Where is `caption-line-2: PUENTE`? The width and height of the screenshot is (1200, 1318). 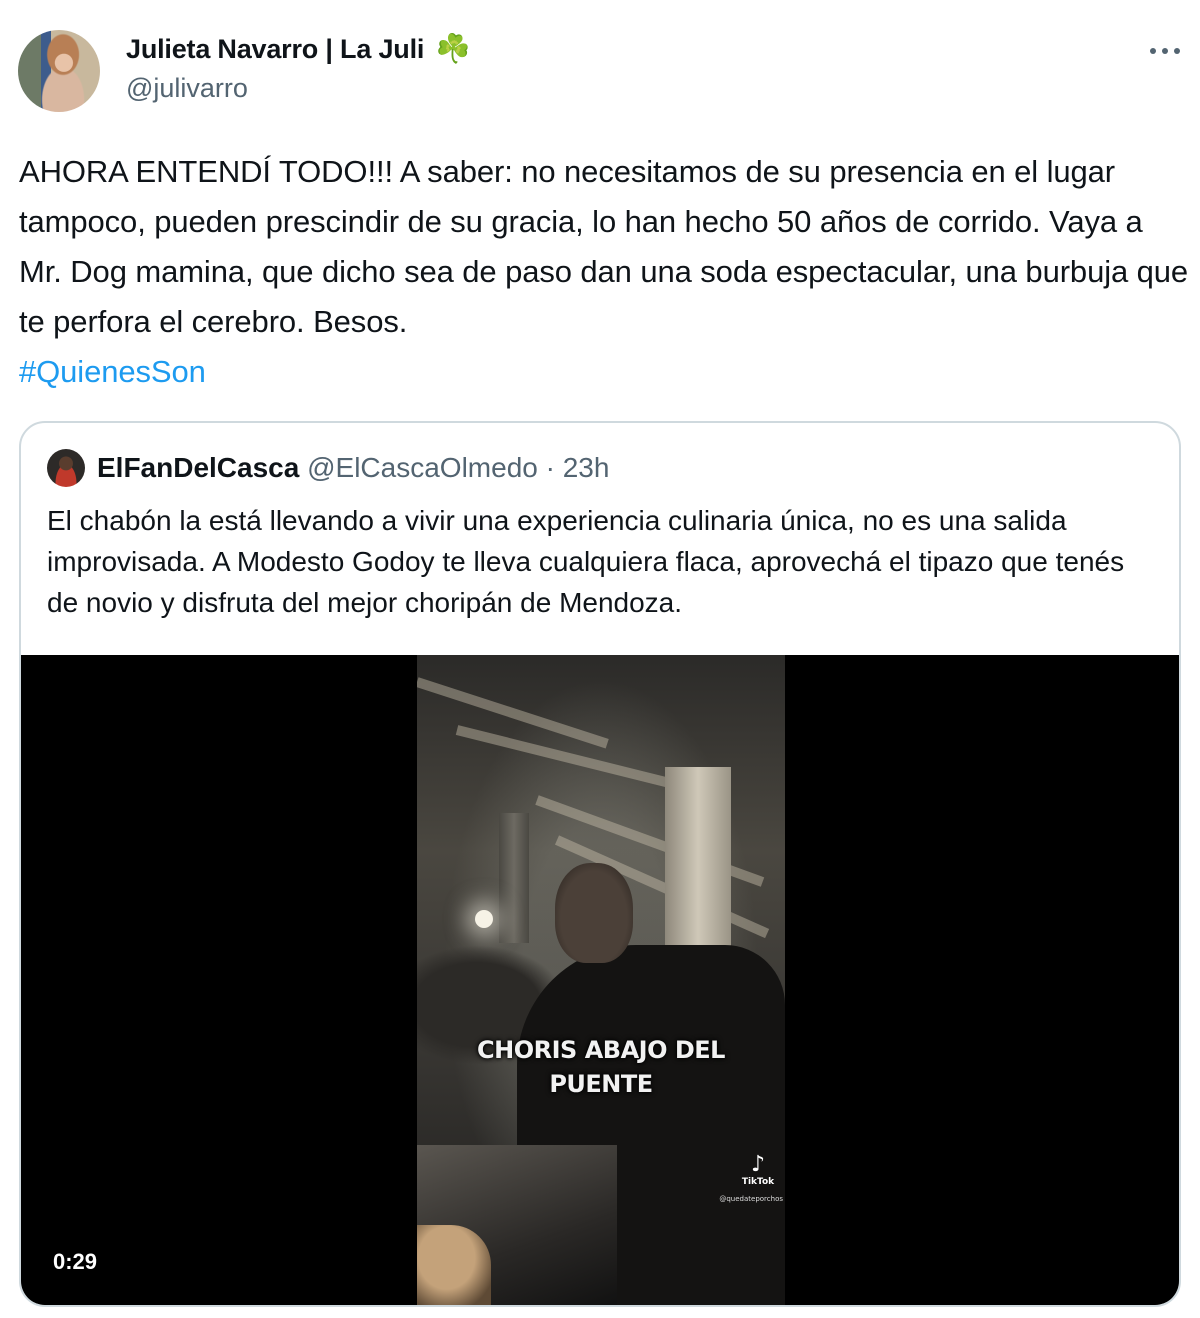 caption-line-2: PUENTE is located at coordinates (601, 1084).